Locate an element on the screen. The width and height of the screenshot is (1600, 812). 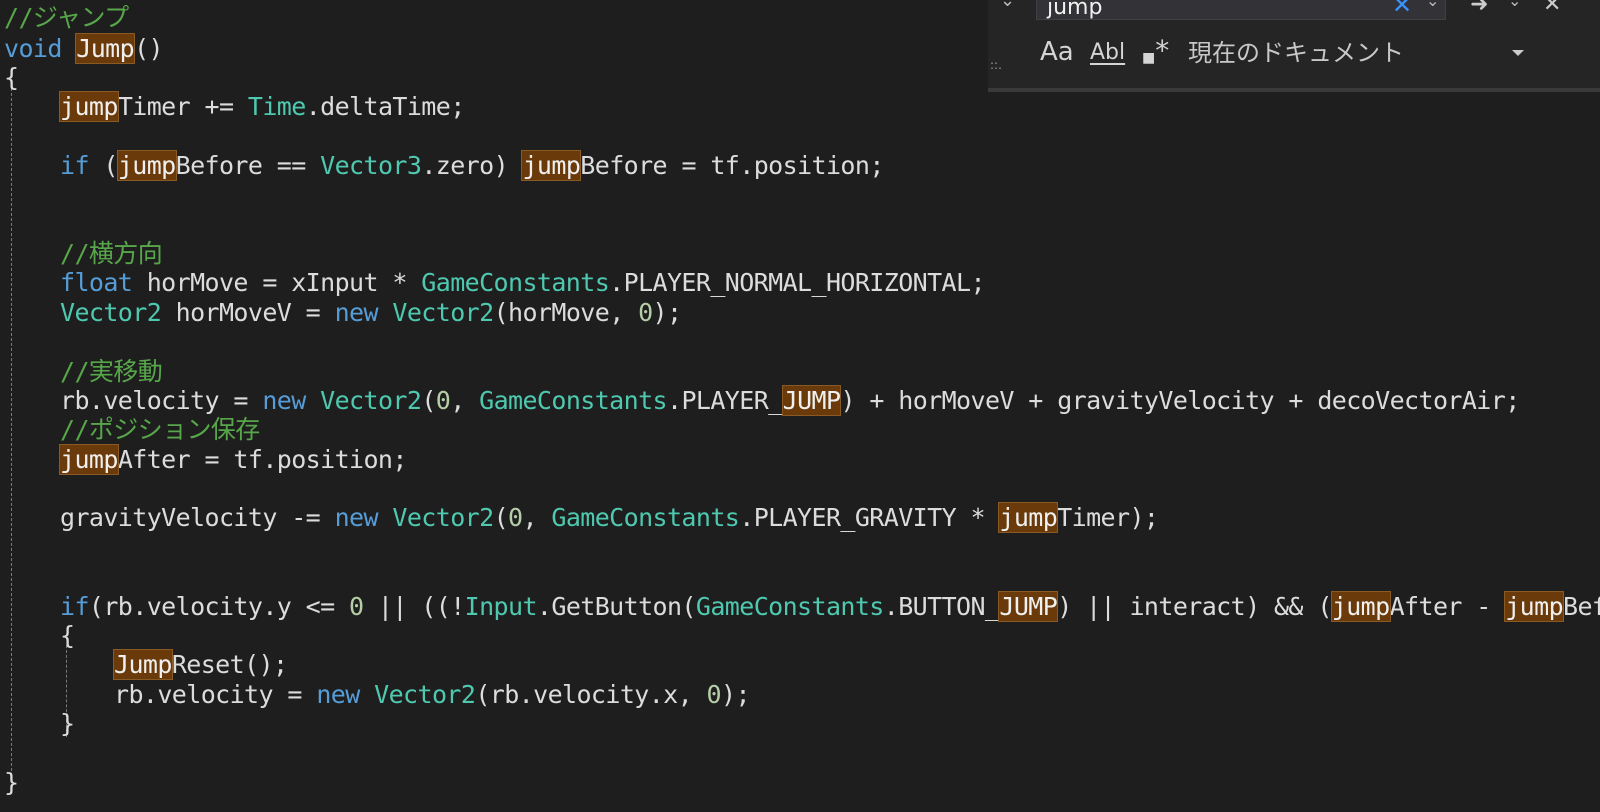
whole-word-icon: Abl is located at coordinates (1107, 53).